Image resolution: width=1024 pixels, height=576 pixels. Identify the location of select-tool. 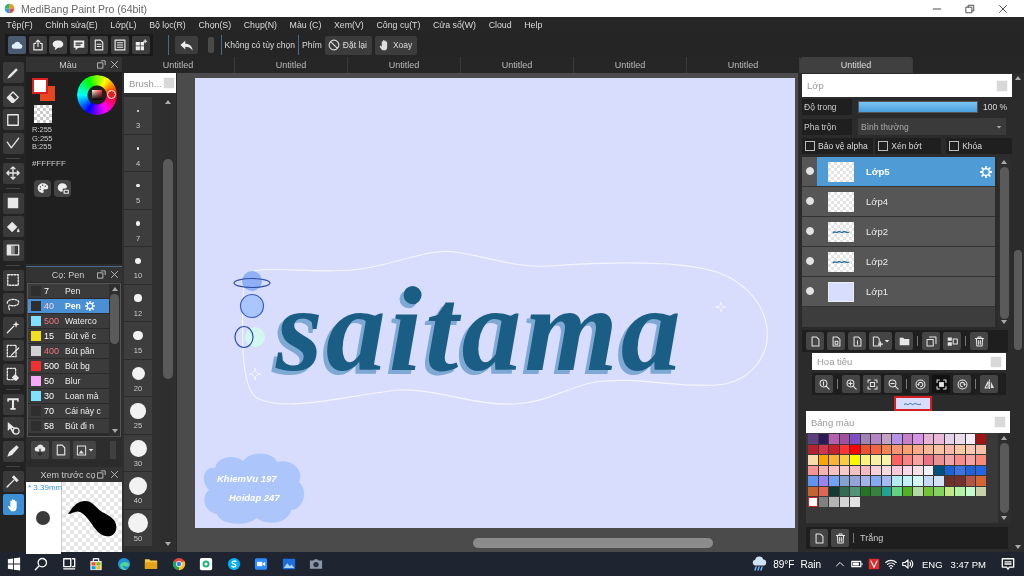
(13, 280).